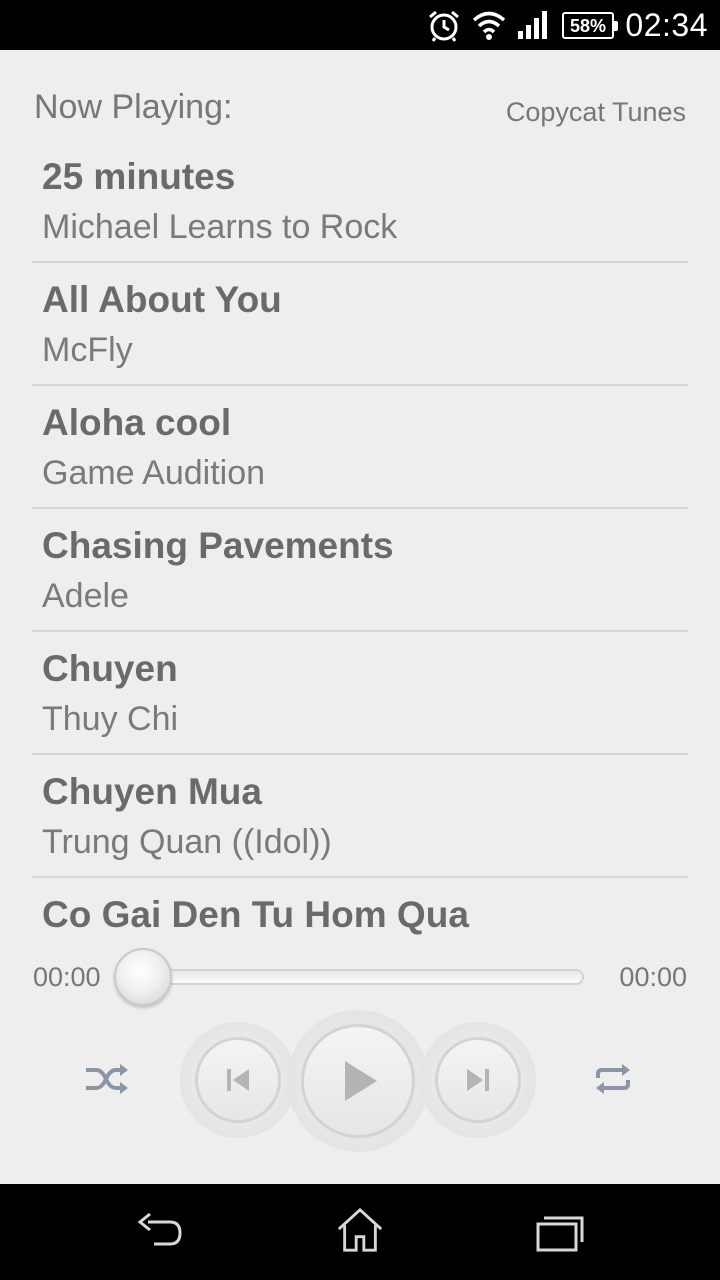  I want to click on previous-icon, so click(238, 1080).